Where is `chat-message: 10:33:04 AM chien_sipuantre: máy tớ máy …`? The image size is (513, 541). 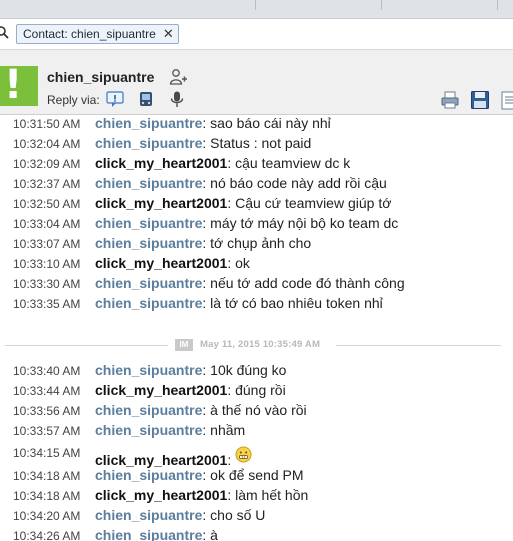 chat-message: 10:33:04 AM chien_sipuantre: máy tớ máy … is located at coordinates (256, 224).